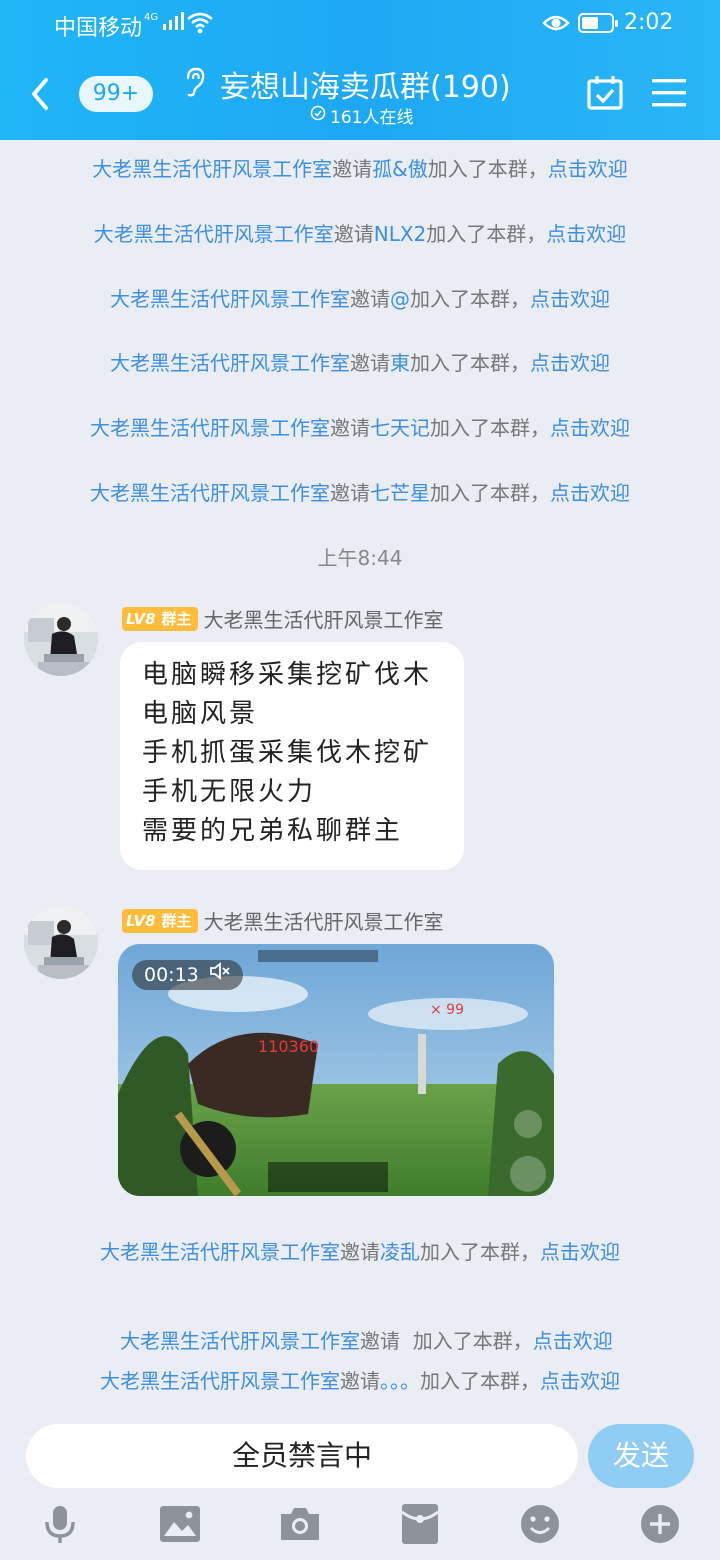  What do you see at coordinates (273, 831) in the screenshot?
I see `message-line: 需要的兄弟私聊群主` at bounding box center [273, 831].